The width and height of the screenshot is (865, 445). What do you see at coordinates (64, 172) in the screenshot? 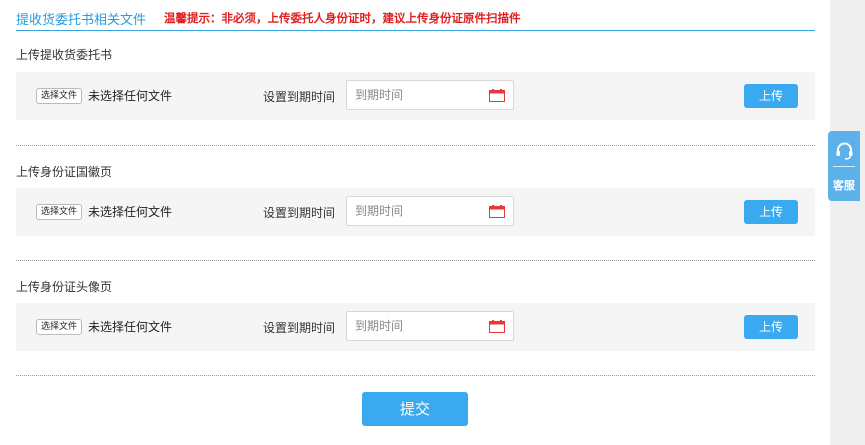
I see `section-title-id-emblem: 上传身份证国徽页` at bounding box center [64, 172].